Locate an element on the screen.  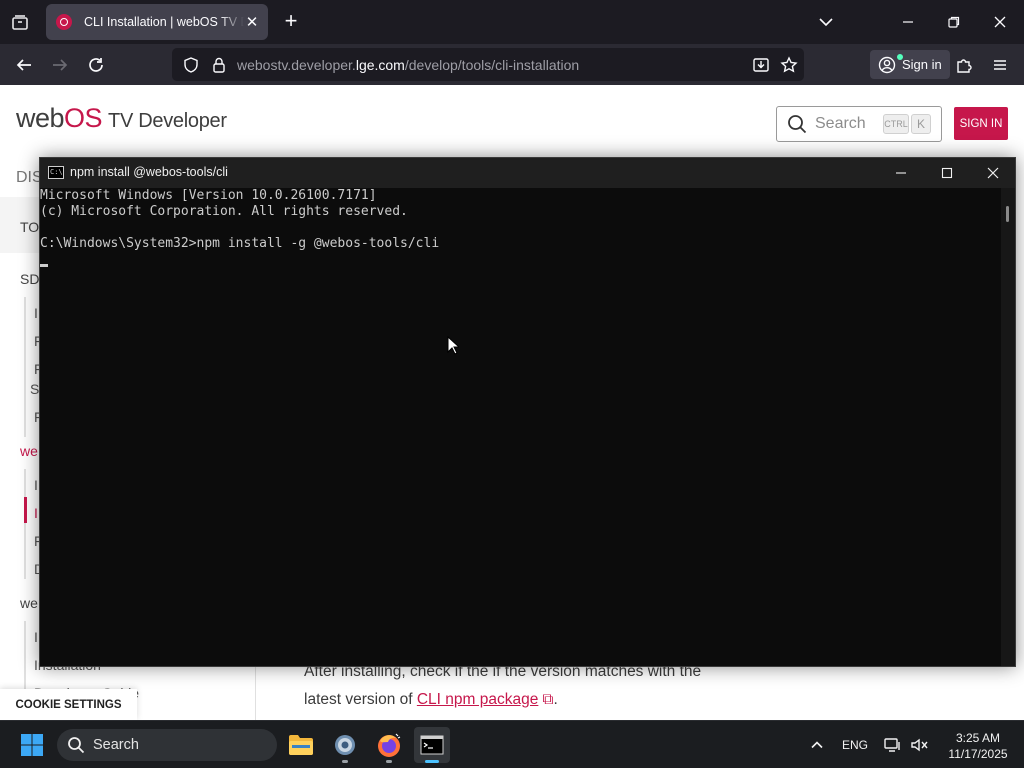
mouse-pointer-icon is located at coordinates (453, 345).